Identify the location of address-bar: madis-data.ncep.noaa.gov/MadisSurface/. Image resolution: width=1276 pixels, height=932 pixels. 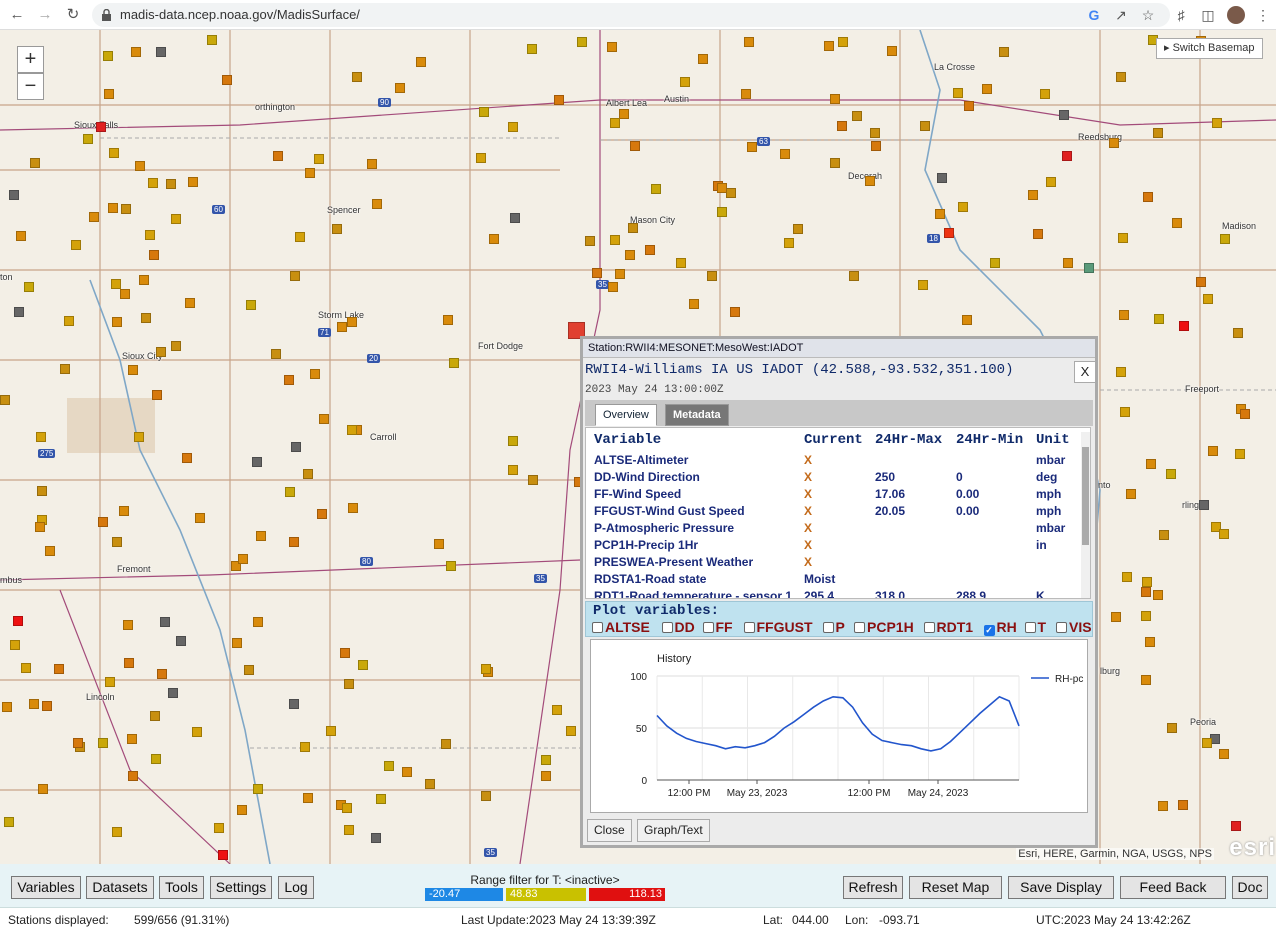
(631, 15).